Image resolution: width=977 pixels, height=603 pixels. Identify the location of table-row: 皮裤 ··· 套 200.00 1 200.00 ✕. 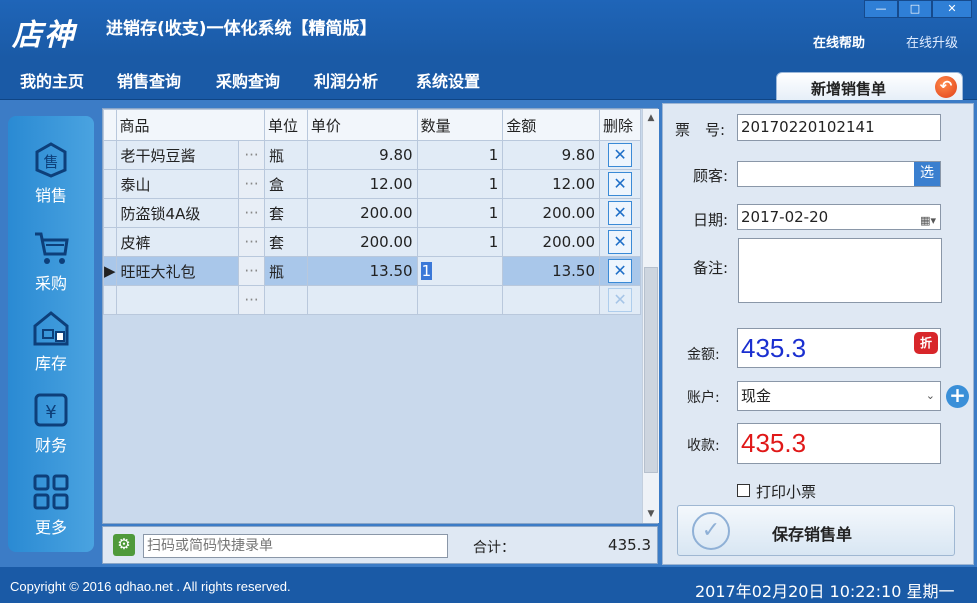
(372, 242).